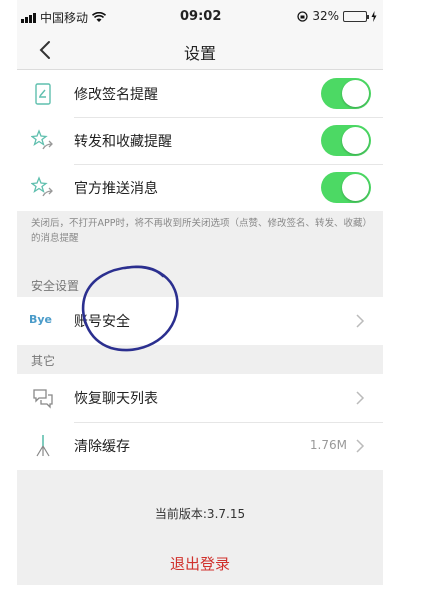 The width and height of the screenshot is (422, 600). Describe the element at coordinates (200, 446) in the screenshot. I see `clear-cache-row: 清除缓存 1.76M` at that location.